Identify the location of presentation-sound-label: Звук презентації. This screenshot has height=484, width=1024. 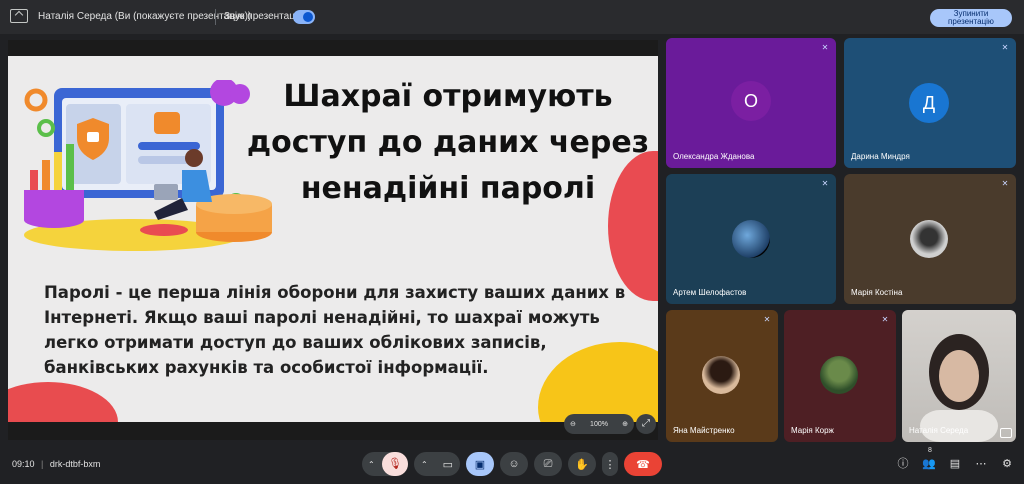
(262, 16).